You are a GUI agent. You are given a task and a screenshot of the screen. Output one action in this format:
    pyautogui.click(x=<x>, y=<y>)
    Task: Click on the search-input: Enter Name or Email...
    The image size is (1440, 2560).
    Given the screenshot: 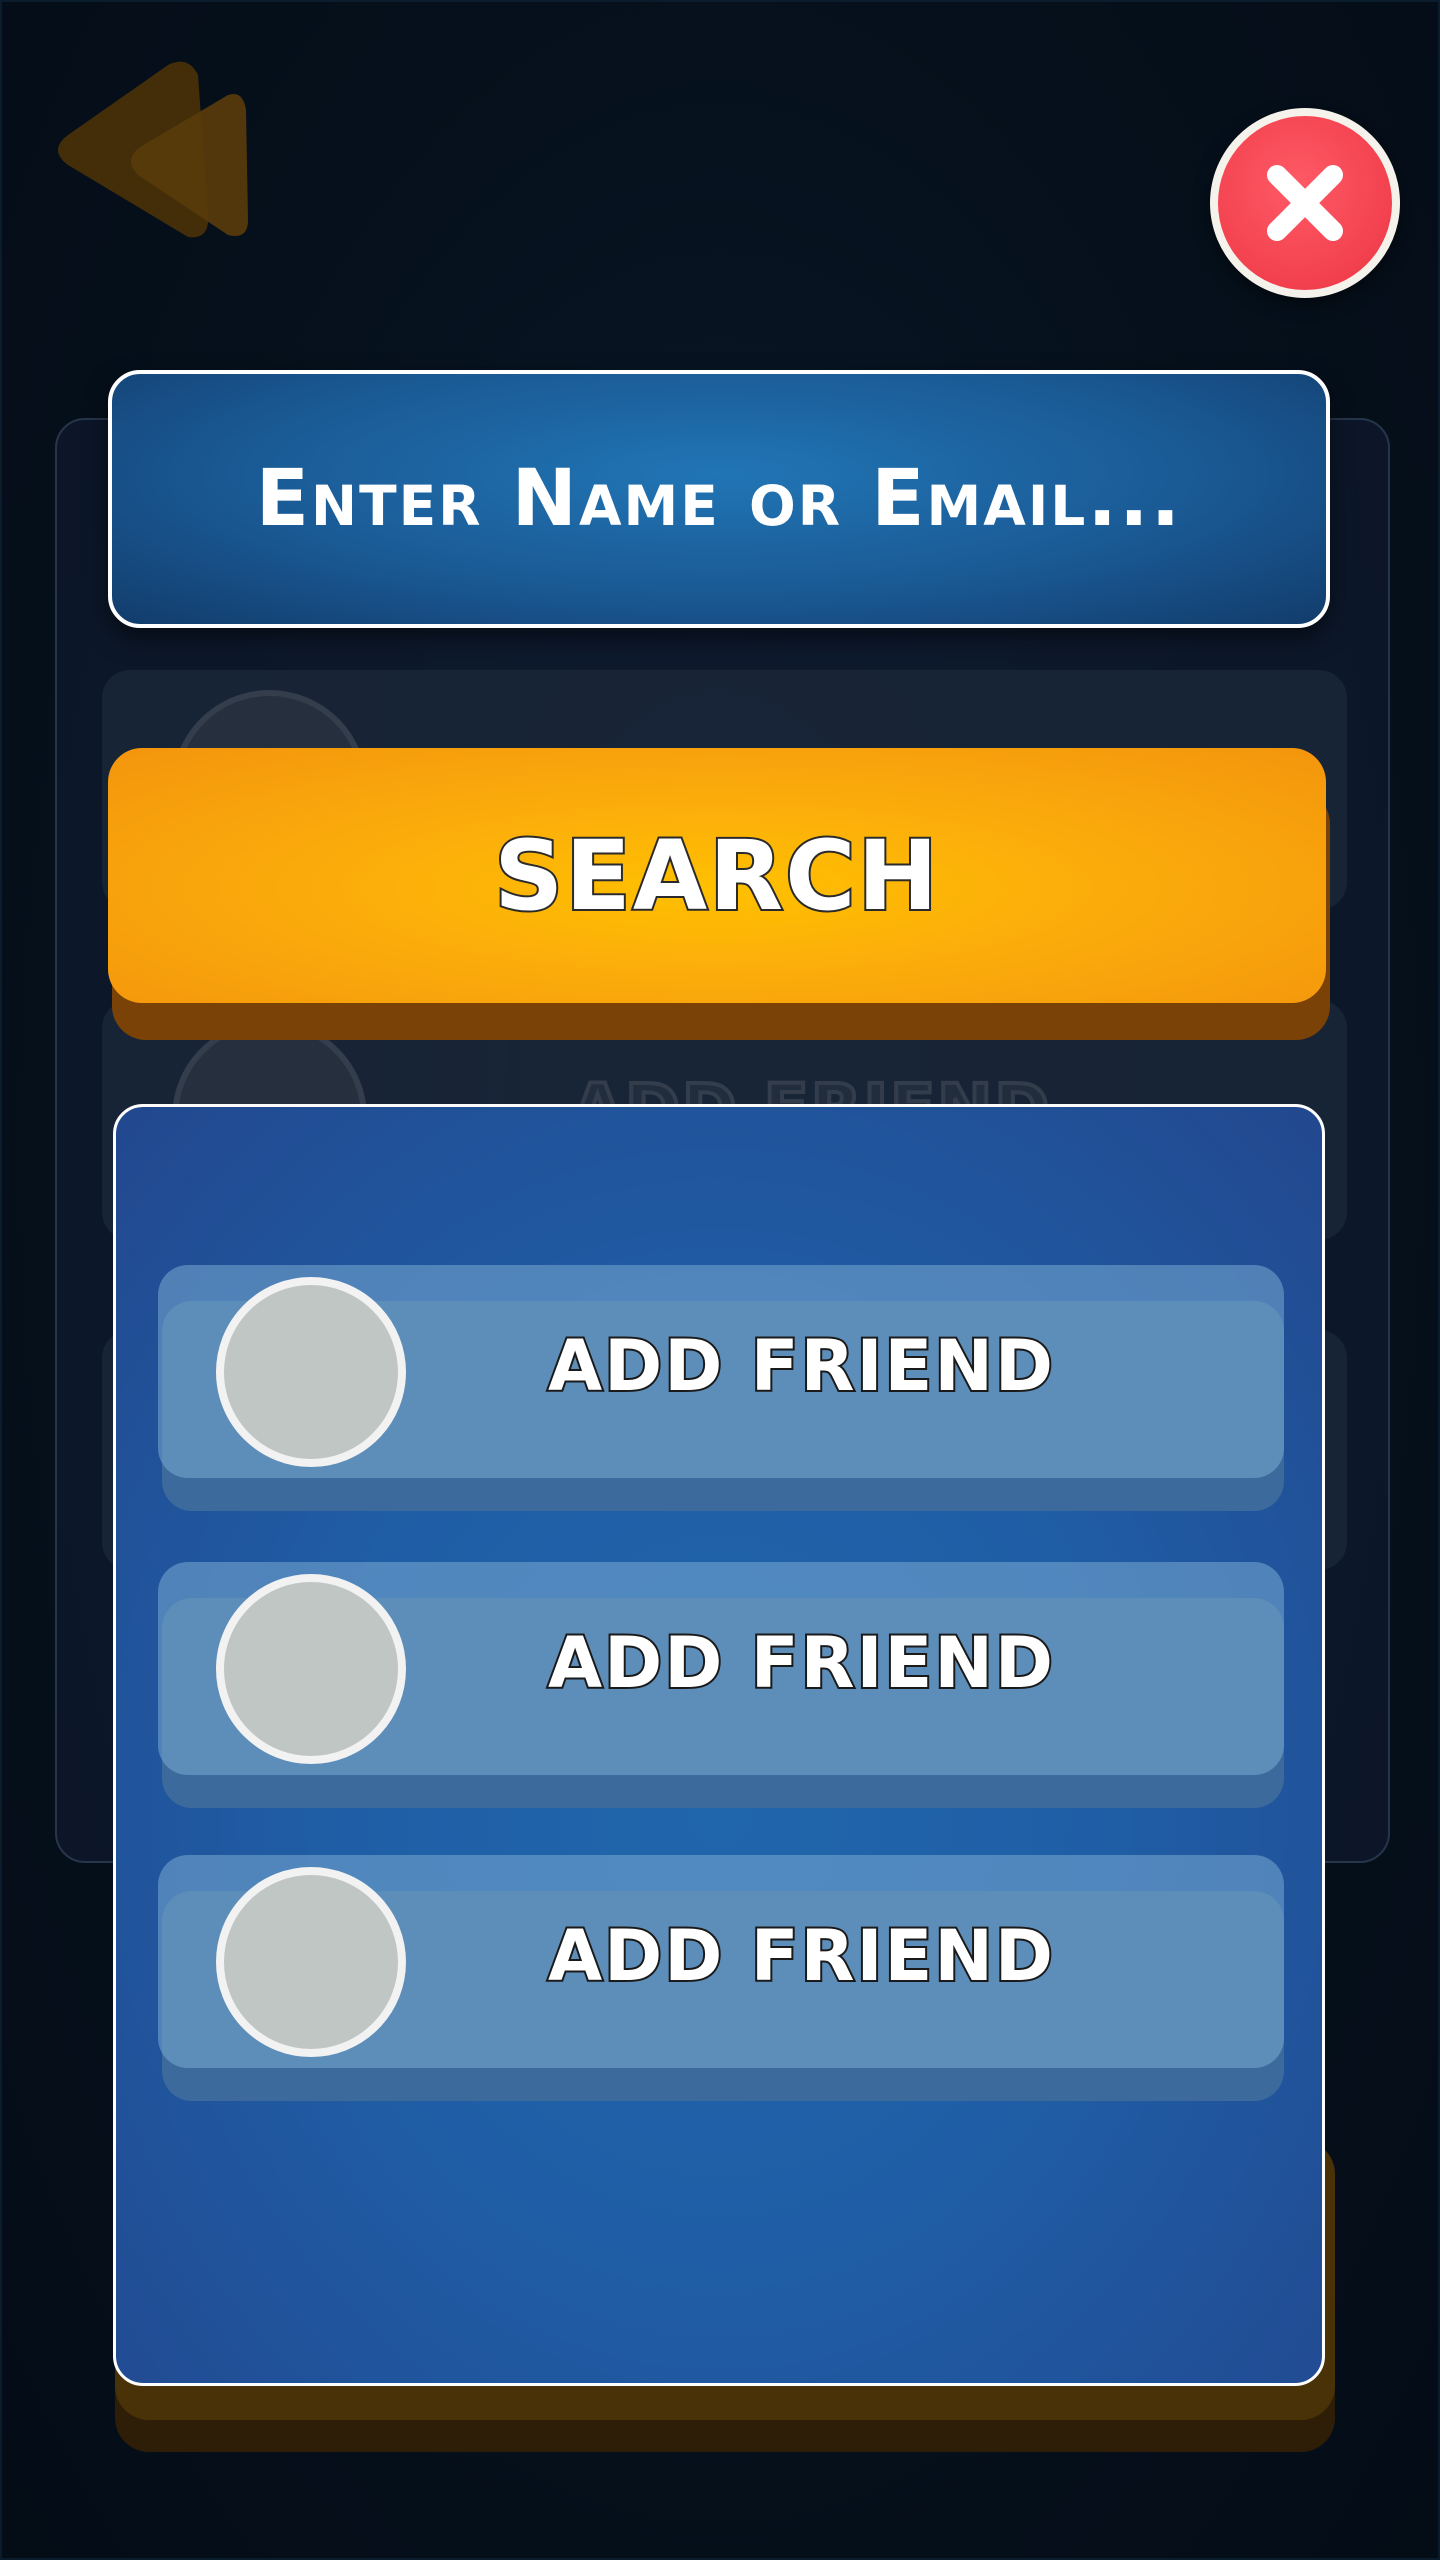 What is the action you would take?
    pyautogui.click(x=719, y=499)
    